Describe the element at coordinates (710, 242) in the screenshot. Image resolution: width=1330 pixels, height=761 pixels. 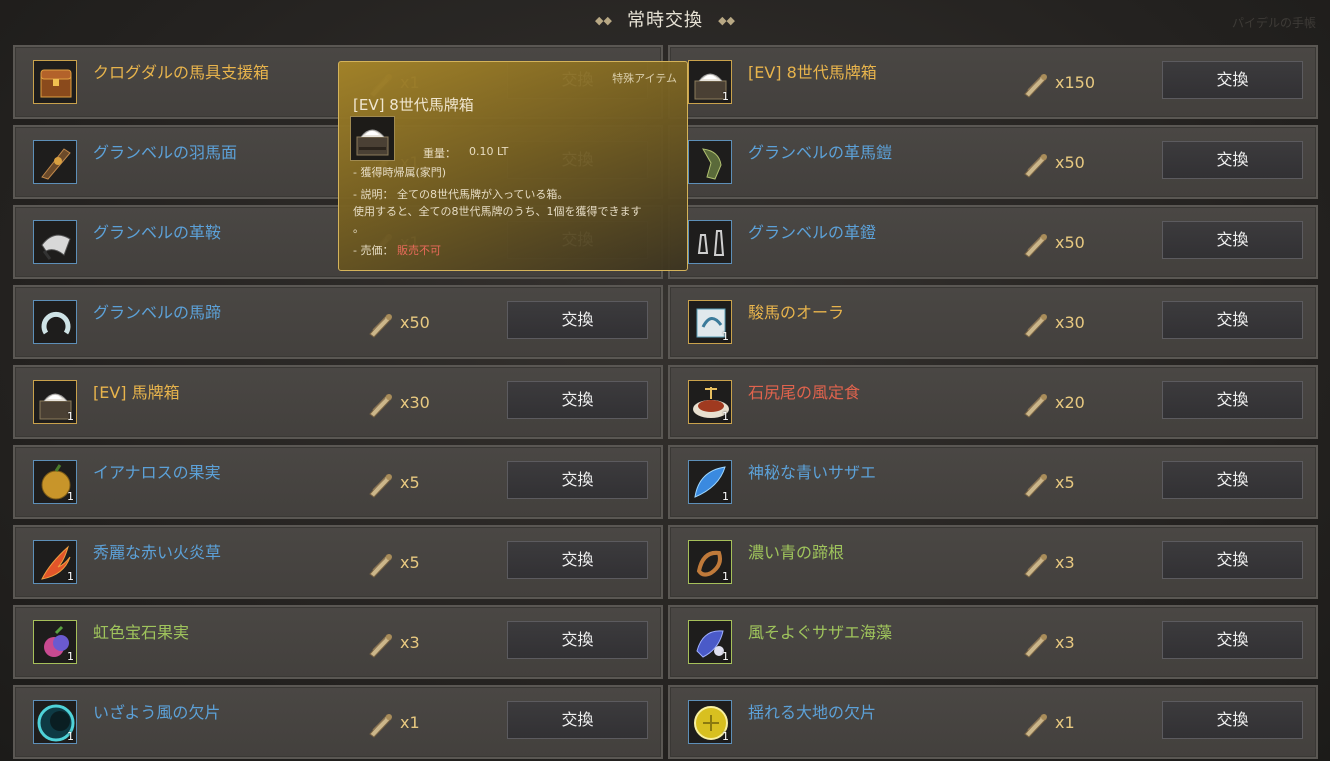
I see `stirrup-icon` at that location.